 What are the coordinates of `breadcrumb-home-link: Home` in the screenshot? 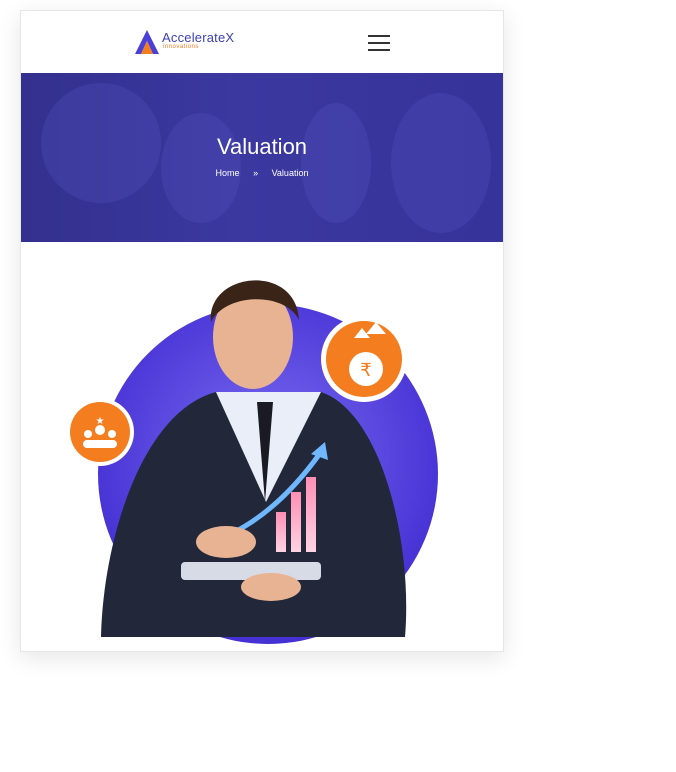 It's located at (228, 173).